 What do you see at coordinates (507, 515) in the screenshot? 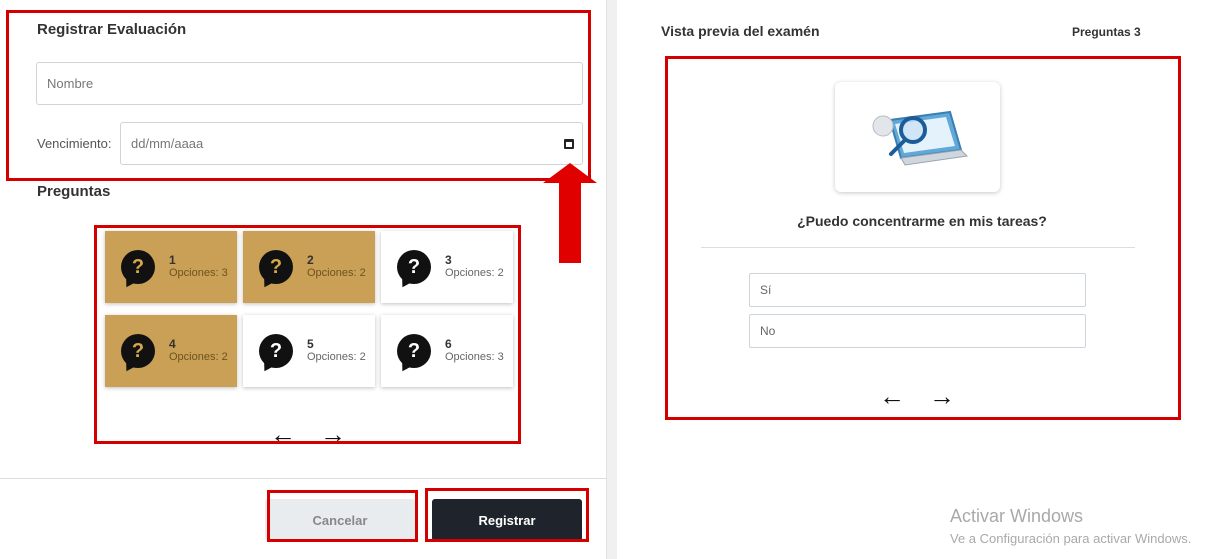
I see `register-highlight-box` at bounding box center [507, 515].